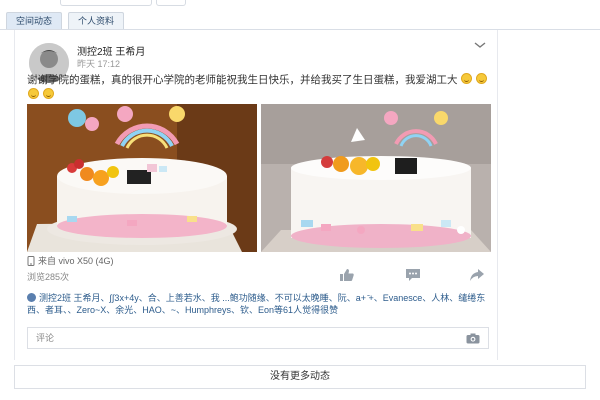  Describe the element at coordinates (257, 275) in the screenshot. I see `post-actions` at that location.